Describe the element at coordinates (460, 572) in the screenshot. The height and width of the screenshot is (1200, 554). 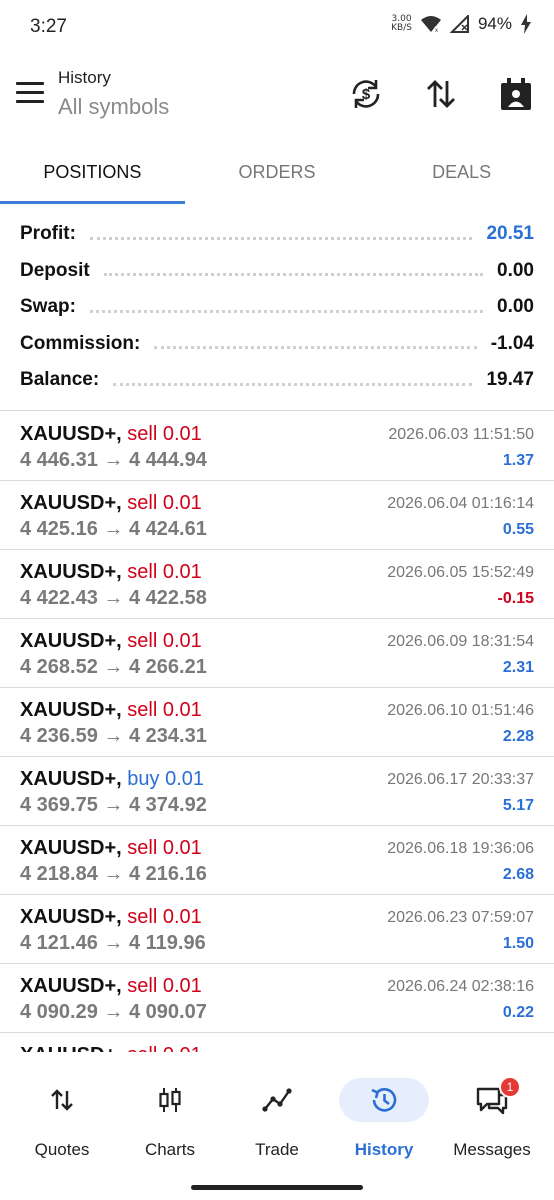
I see `close-time: 2026.06.05 15:52:49` at that location.